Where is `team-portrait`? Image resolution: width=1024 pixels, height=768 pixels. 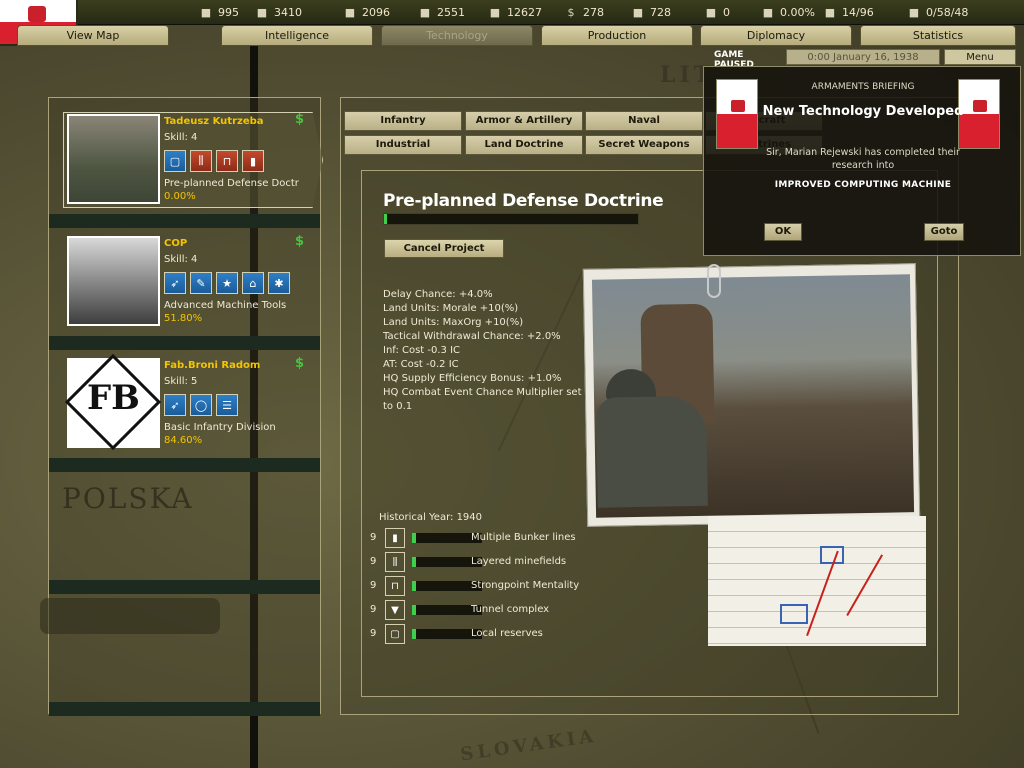 team-portrait is located at coordinates (113, 159).